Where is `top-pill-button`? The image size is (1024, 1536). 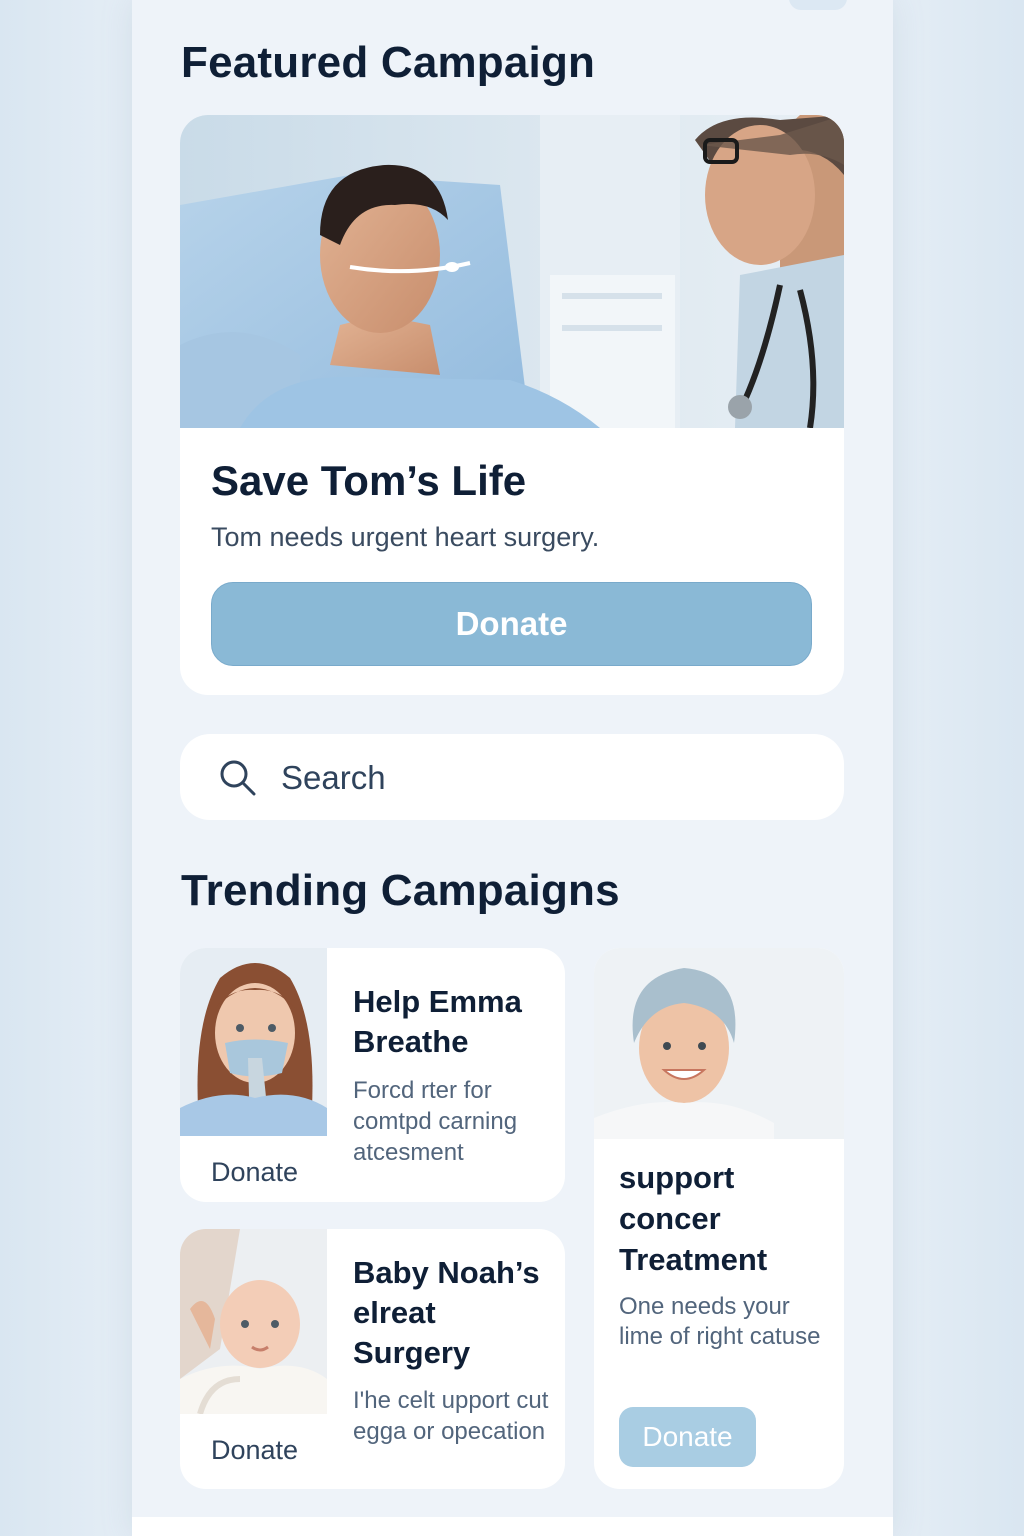
top-pill-button is located at coordinates (818, 5).